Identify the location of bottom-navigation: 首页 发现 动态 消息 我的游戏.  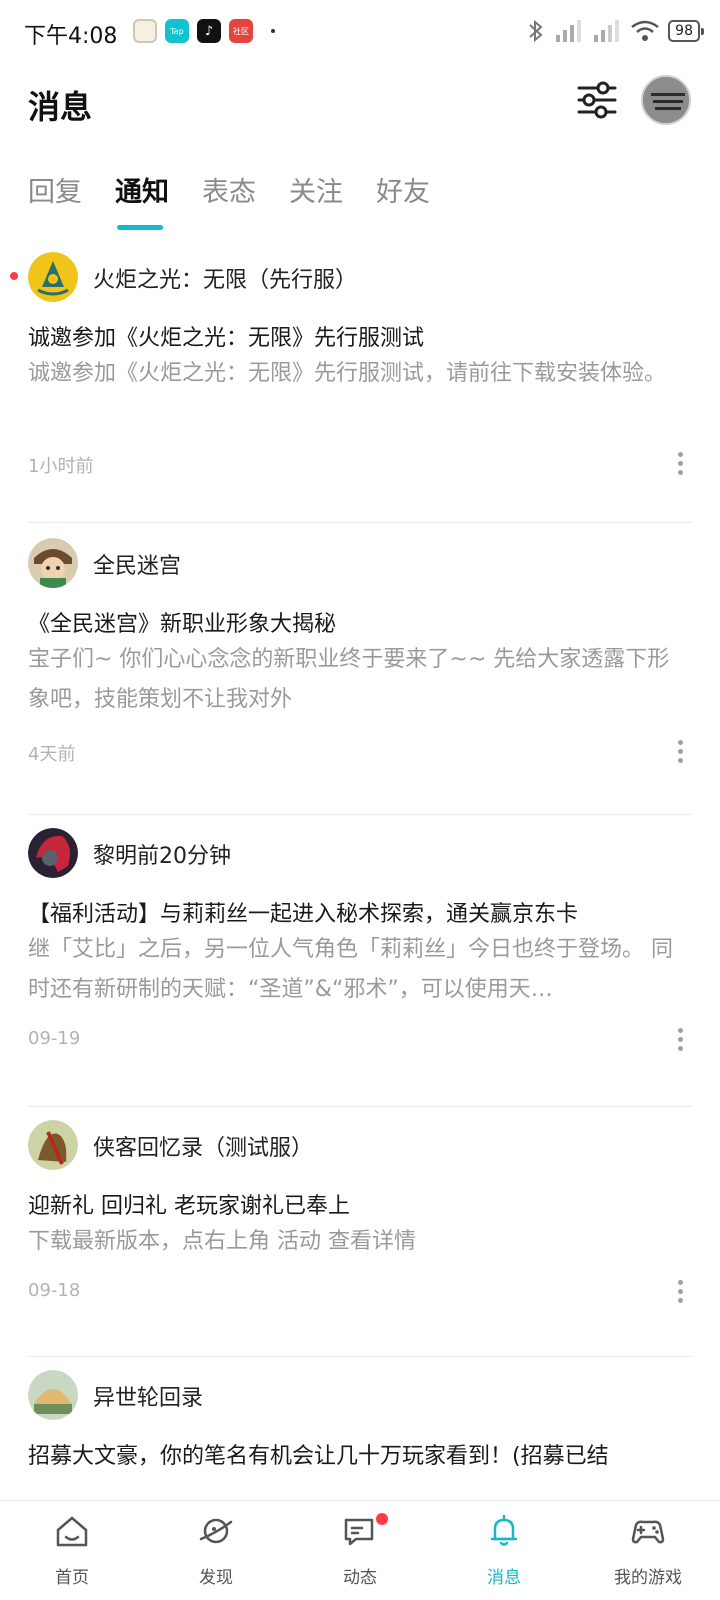
(360, 1550).